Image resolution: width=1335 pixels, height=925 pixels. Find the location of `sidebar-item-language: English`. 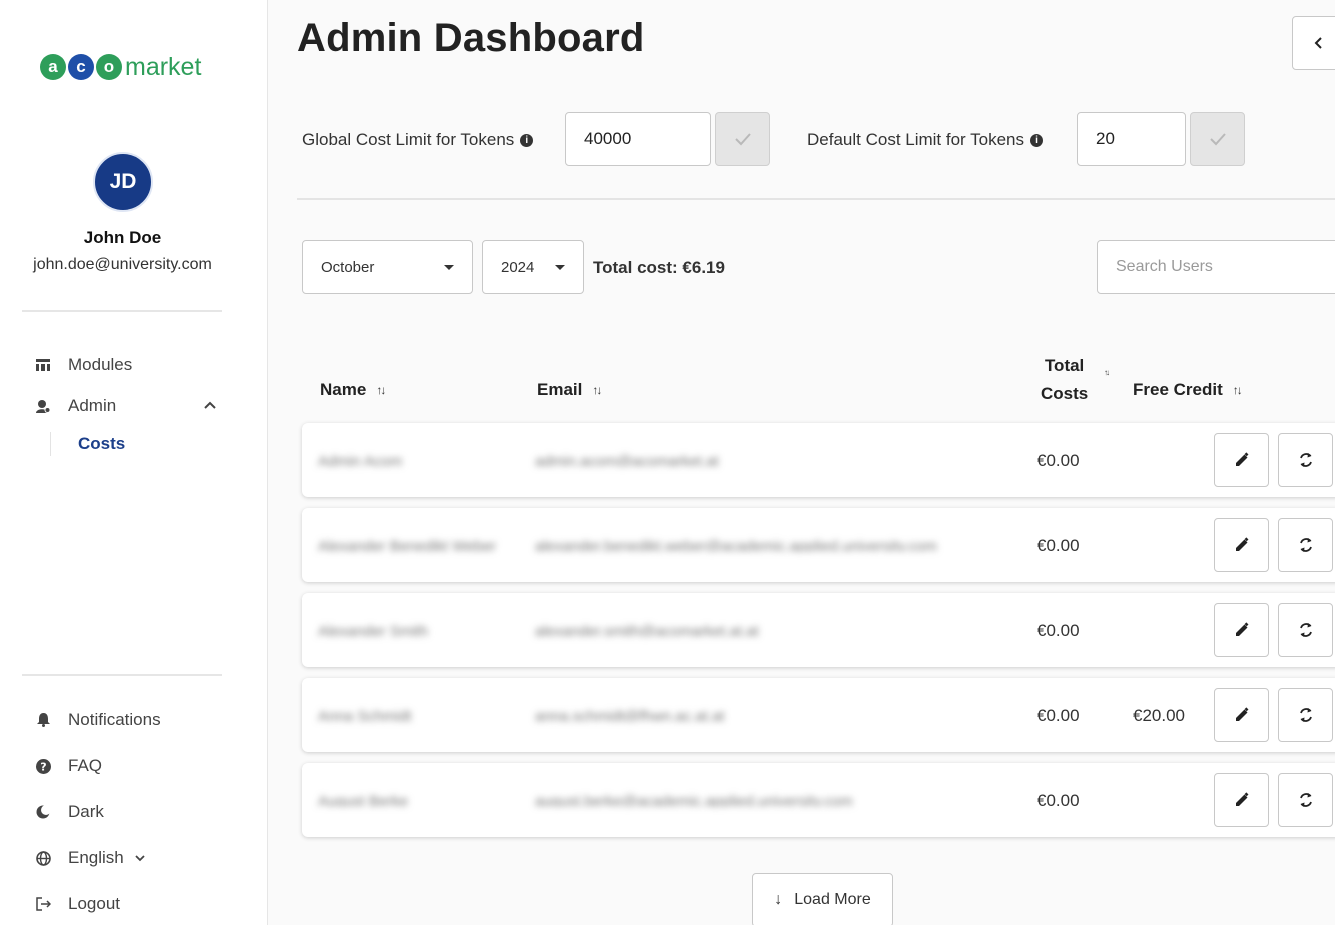

sidebar-item-language: English is located at coordinates (90, 858).